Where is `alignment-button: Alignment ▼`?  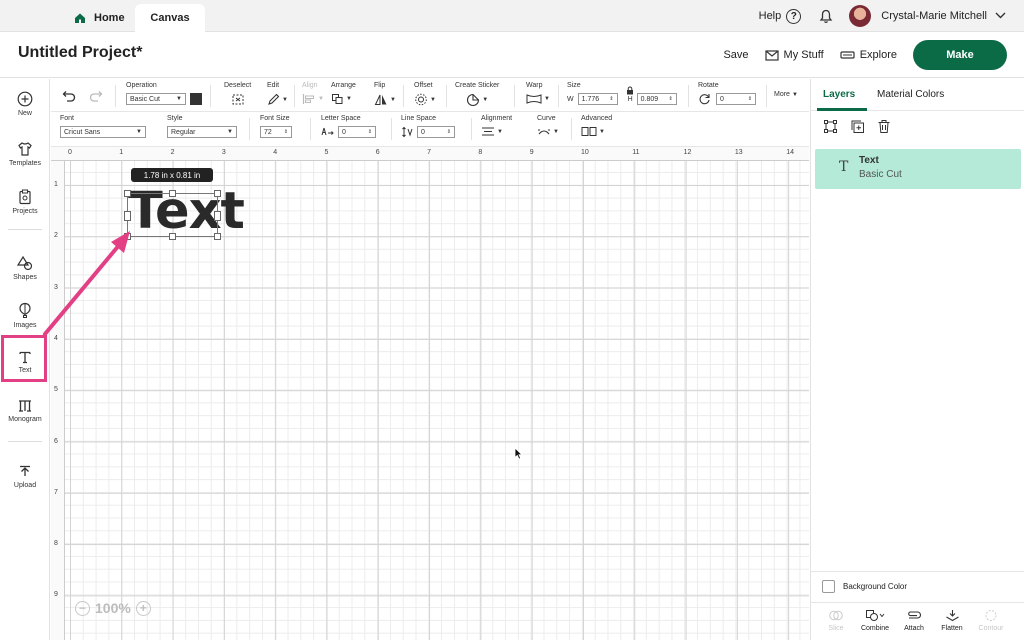
alignment-button: Alignment ▼ is located at coordinates (496, 126).